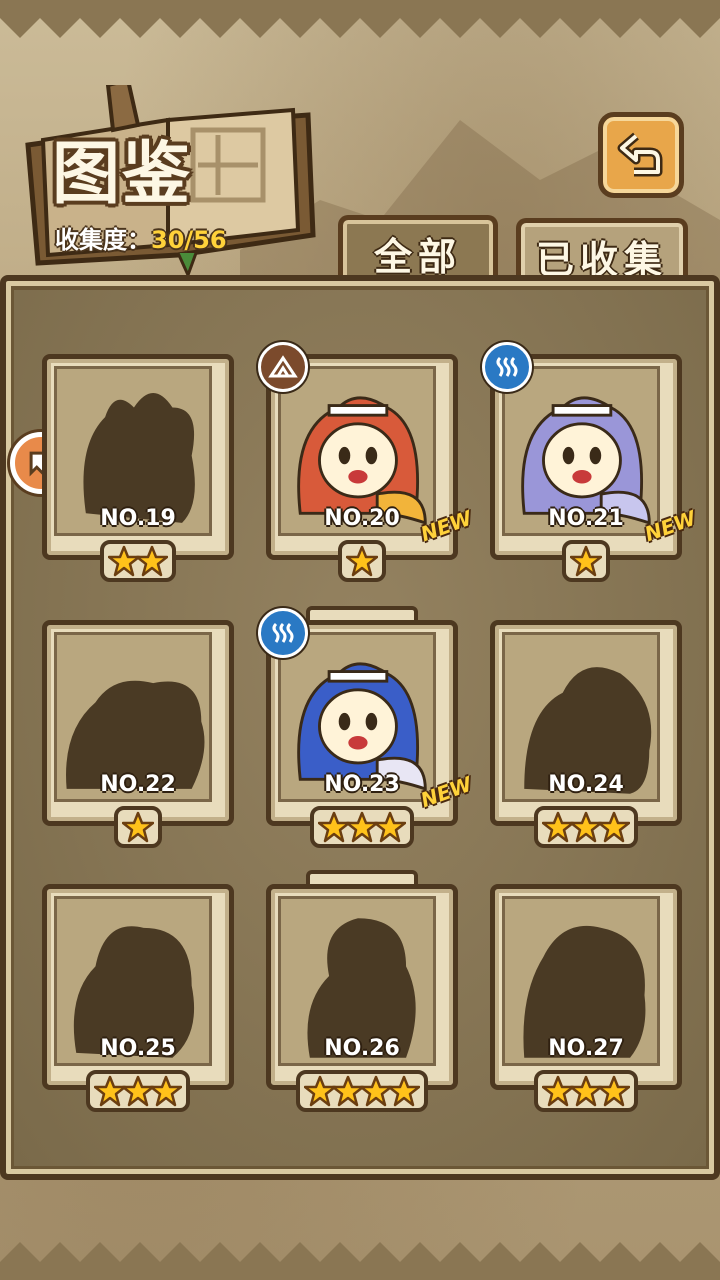 The image size is (720, 1280). Describe the element at coordinates (360, 19) in the screenshot. I see `torn-edge-top` at that location.